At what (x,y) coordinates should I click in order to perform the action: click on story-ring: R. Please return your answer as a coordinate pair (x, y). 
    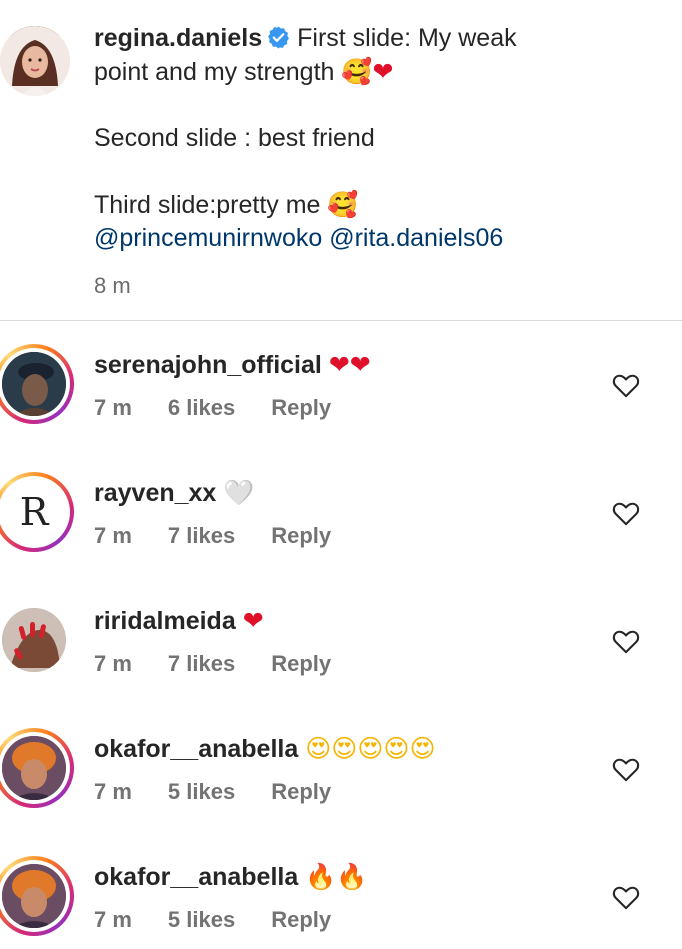
    Looking at the image, I should click on (37, 512).